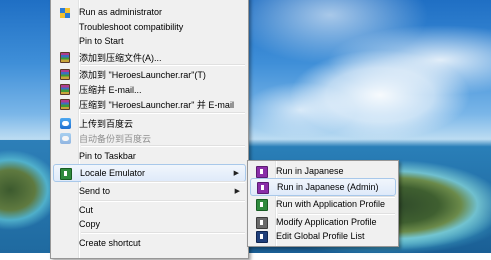 The width and height of the screenshot is (491, 260). Describe the element at coordinates (131, 27) in the screenshot. I see `menu-item-label: Troubleshoot compatibility` at that location.